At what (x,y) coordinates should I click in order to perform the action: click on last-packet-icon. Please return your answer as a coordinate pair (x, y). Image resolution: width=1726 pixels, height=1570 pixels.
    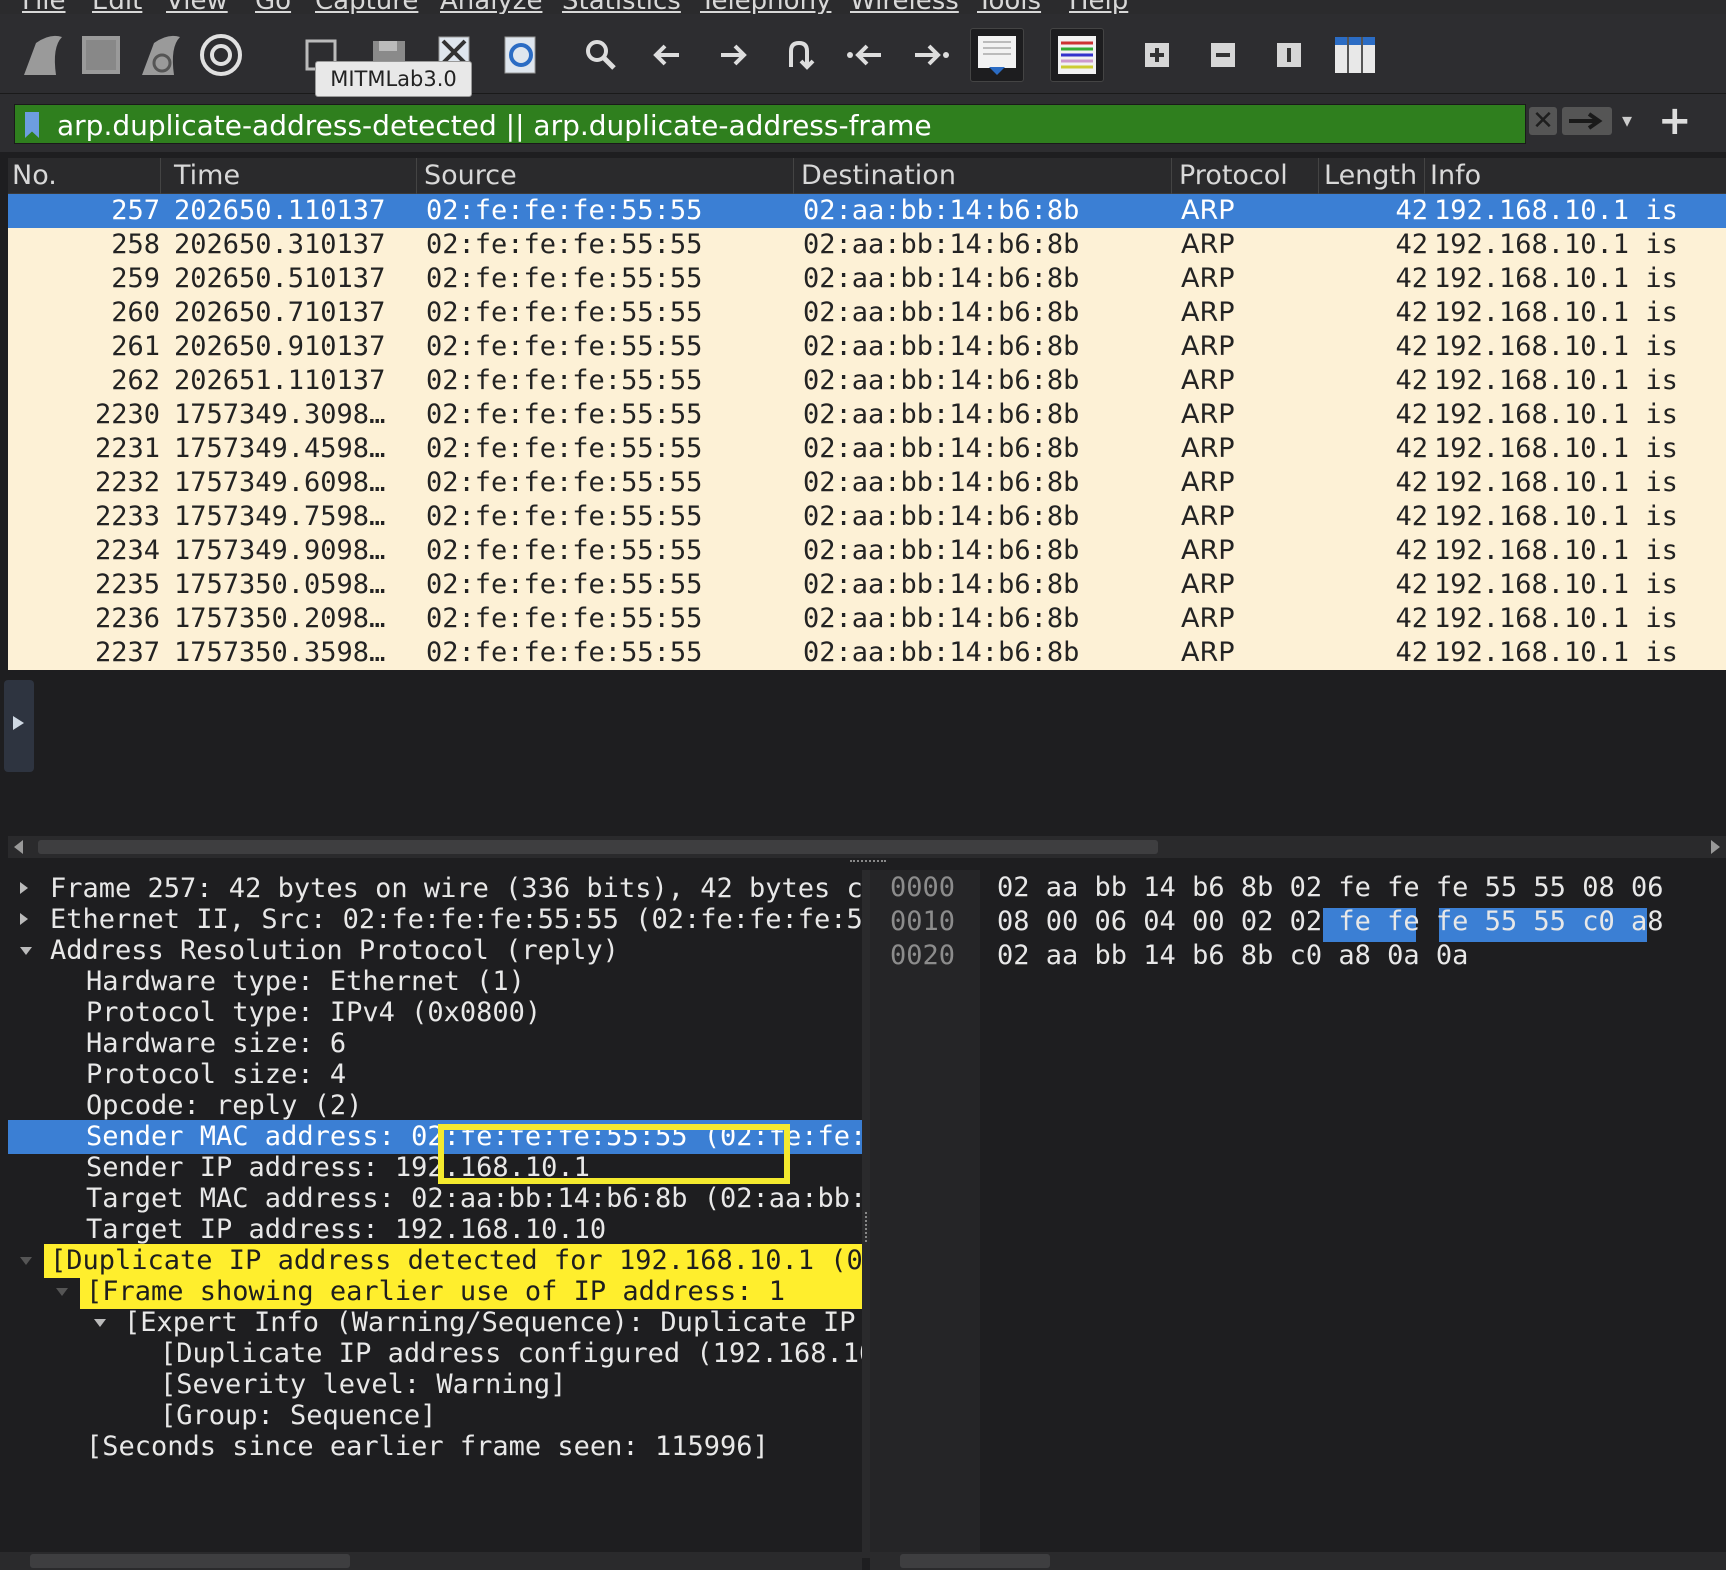
    Looking at the image, I should click on (931, 55).